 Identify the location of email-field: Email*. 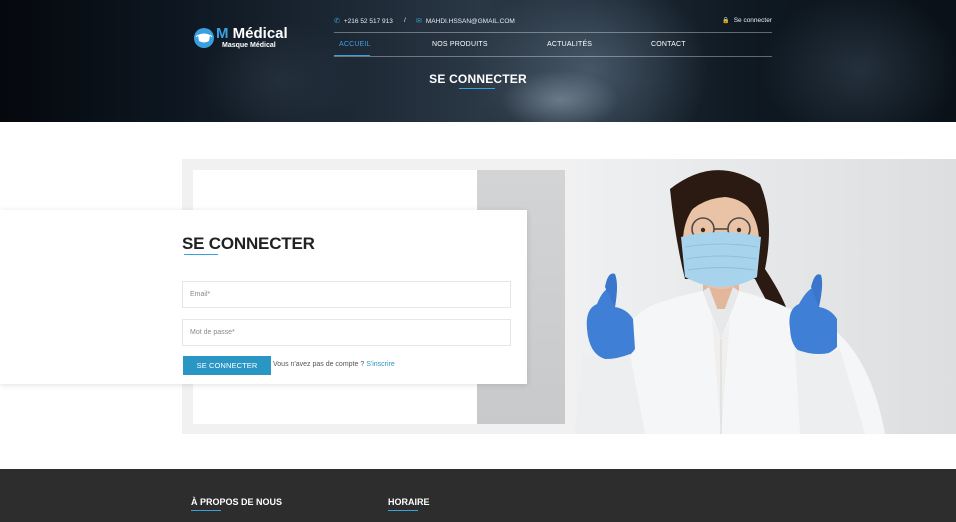
(346, 294).